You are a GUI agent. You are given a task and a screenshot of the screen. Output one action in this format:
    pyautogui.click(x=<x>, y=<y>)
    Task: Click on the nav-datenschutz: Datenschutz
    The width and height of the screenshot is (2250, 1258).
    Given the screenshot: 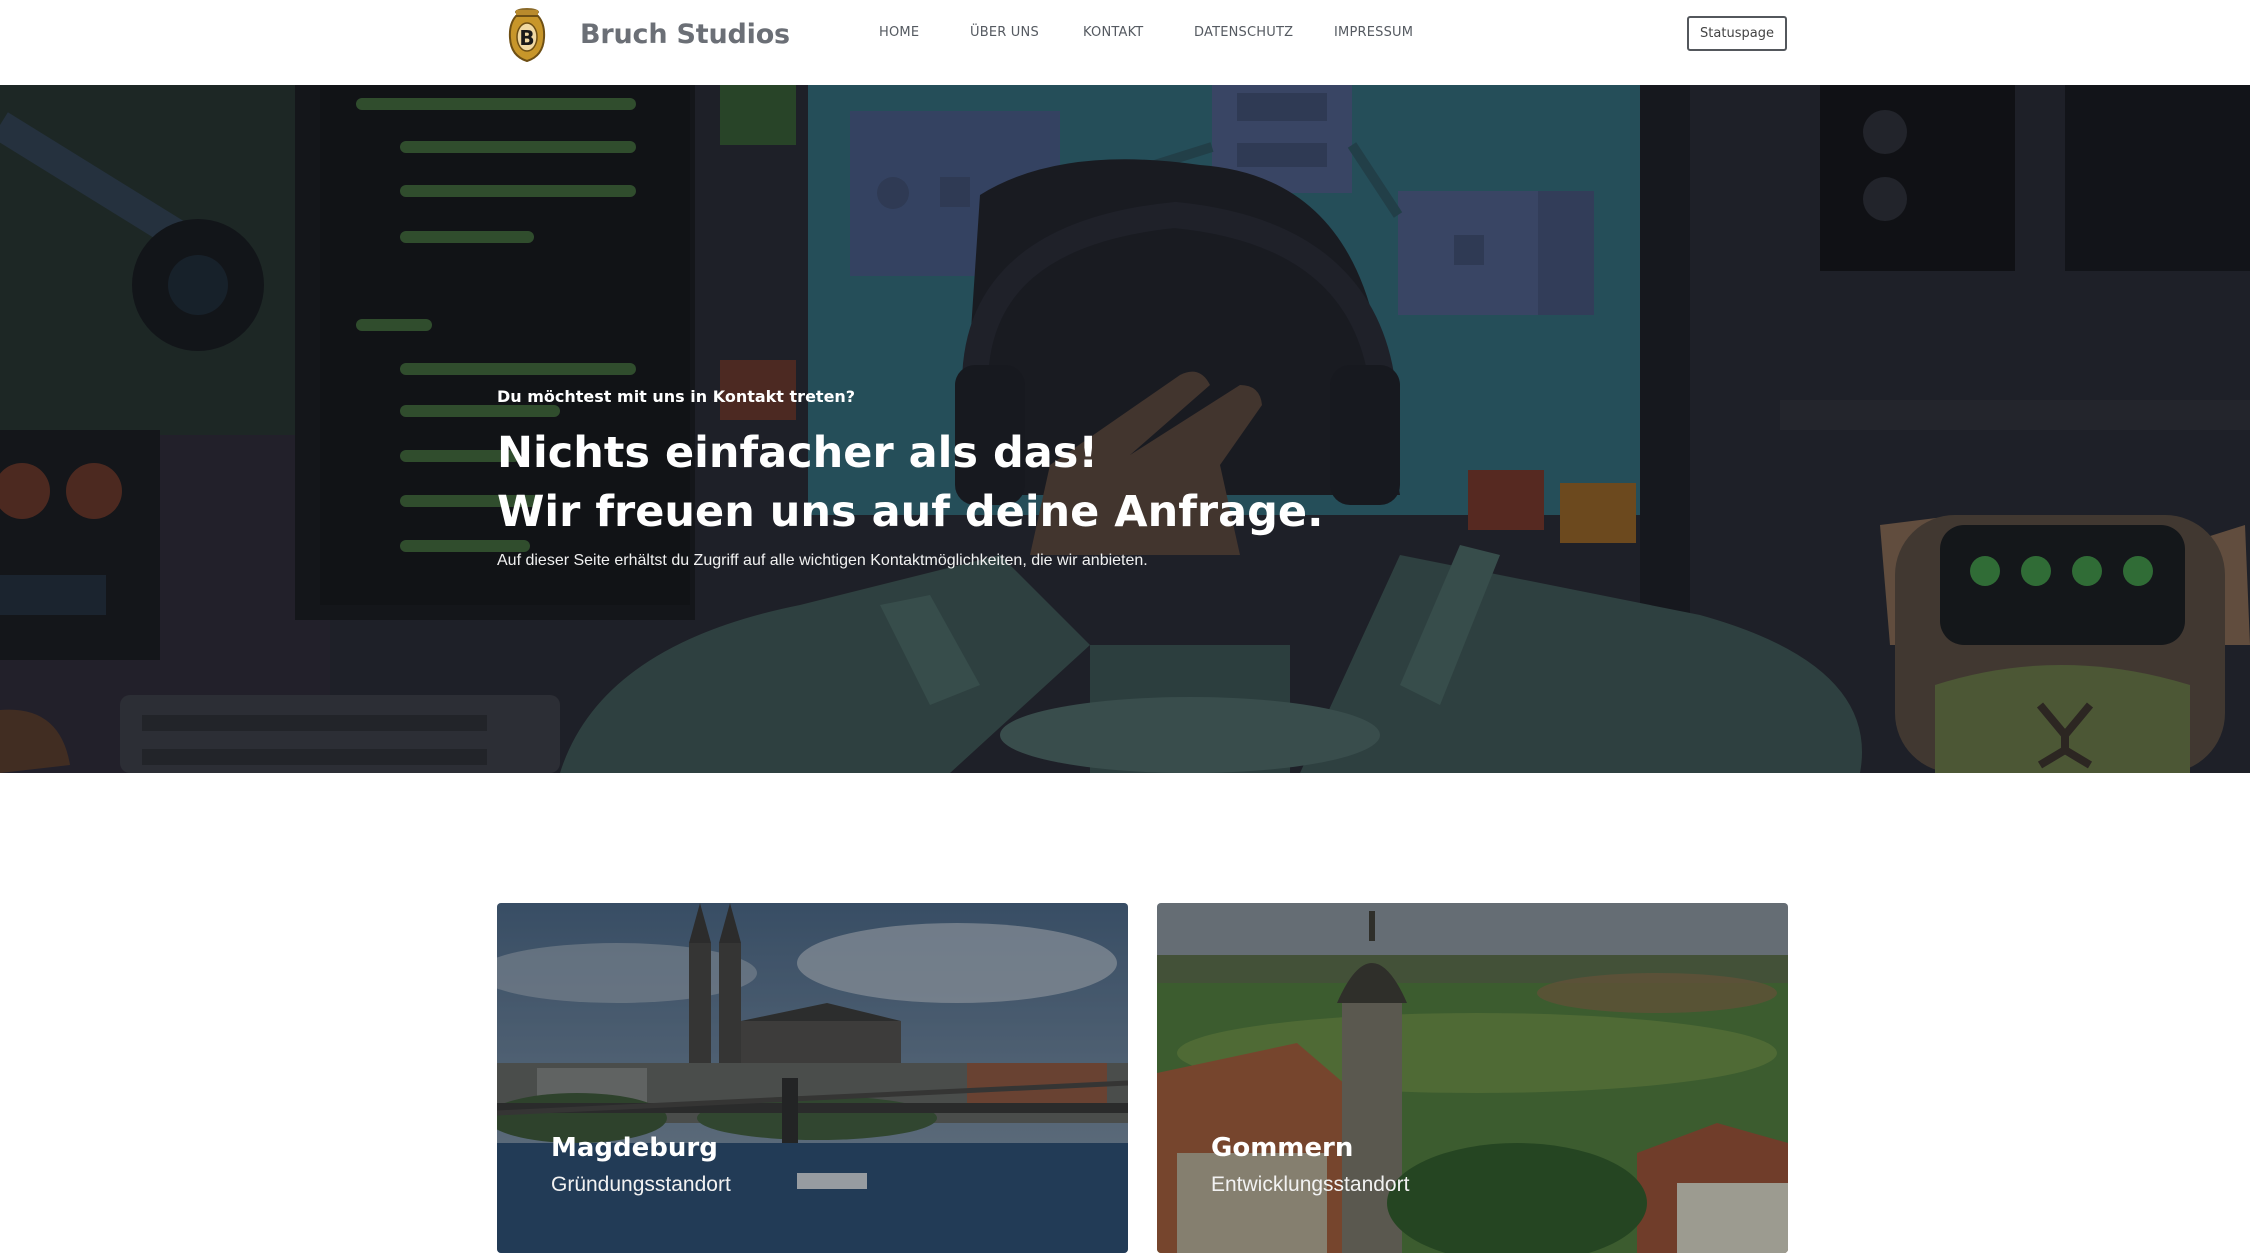 What is the action you would take?
    pyautogui.click(x=1243, y=32)
    